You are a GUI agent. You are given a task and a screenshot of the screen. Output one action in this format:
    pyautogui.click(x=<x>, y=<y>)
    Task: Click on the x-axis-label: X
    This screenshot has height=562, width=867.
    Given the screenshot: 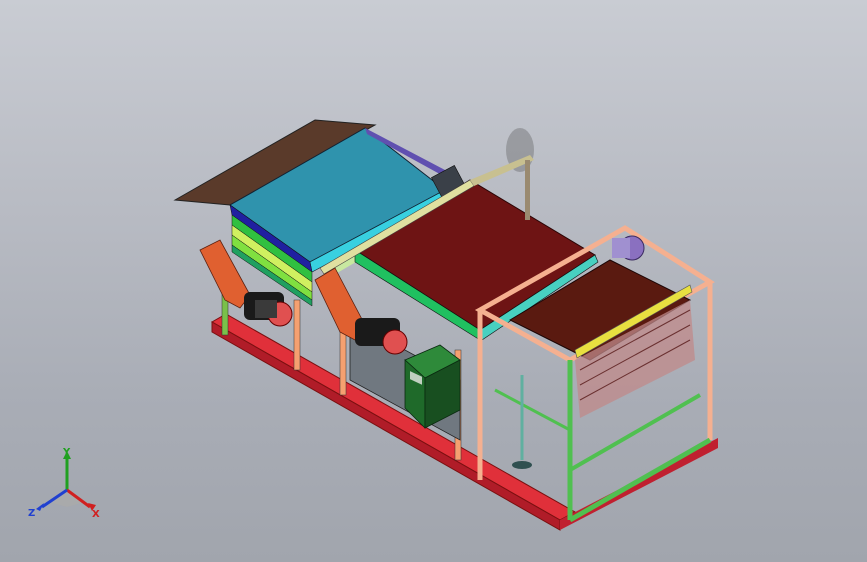 What is the action you would take?
    pyautogui.click(x=96, y=514)
    